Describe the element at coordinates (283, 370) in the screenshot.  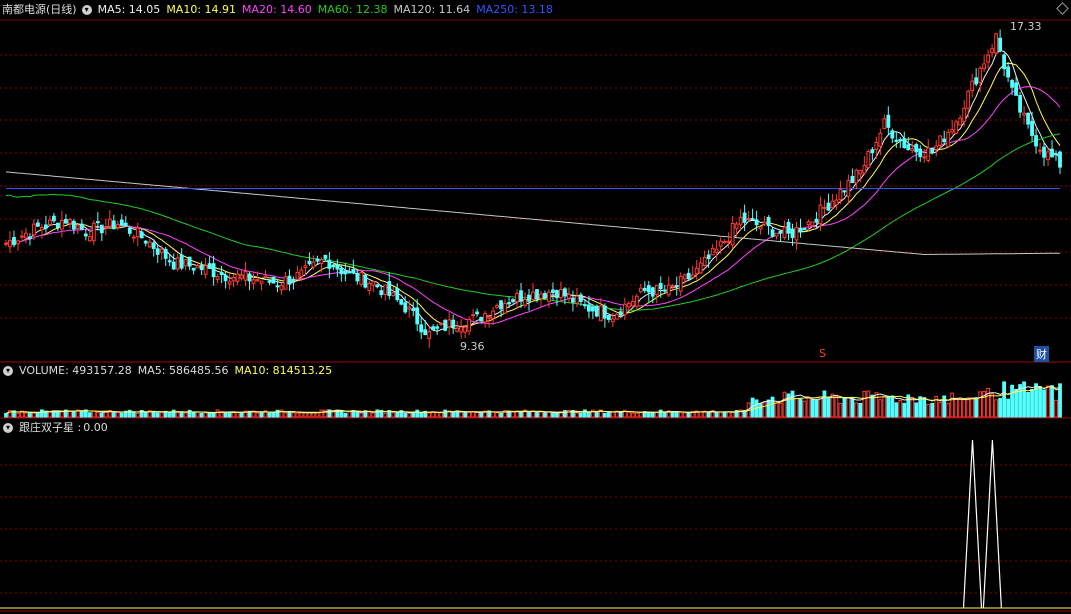
I see `vol-ma10-value: MA10: 814513.25` at that location.